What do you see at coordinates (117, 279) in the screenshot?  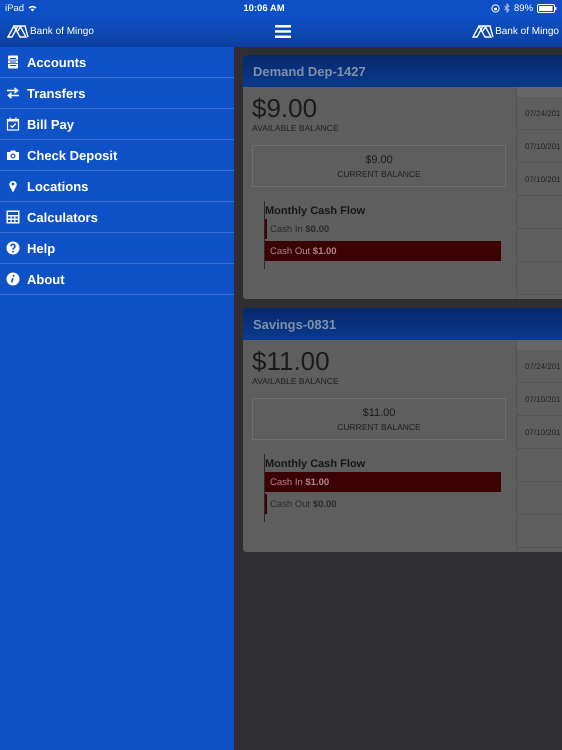 I see `menu-item: About` at bounding box center [117, 279].